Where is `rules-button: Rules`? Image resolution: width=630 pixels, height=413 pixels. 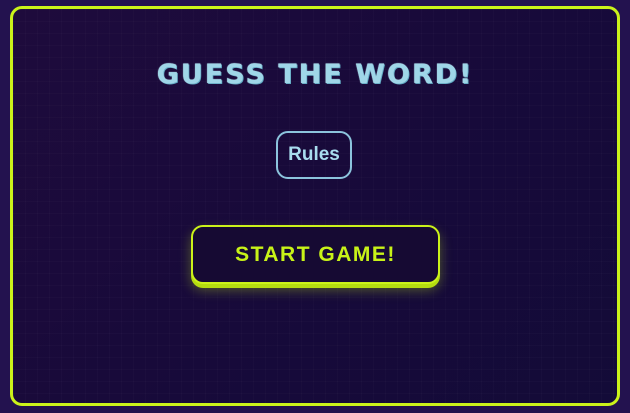
rules-button: Rules is located at coordinates (314, 155).